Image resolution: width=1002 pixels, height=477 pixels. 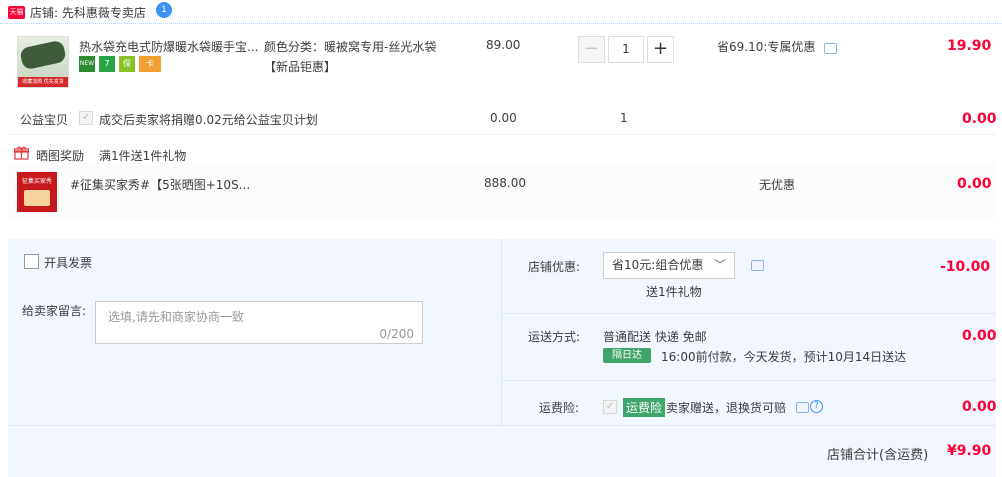 I want to click on spec-color: 颜色分类：暖被窝专用-丝光水袋, so click(x=350, y=47).